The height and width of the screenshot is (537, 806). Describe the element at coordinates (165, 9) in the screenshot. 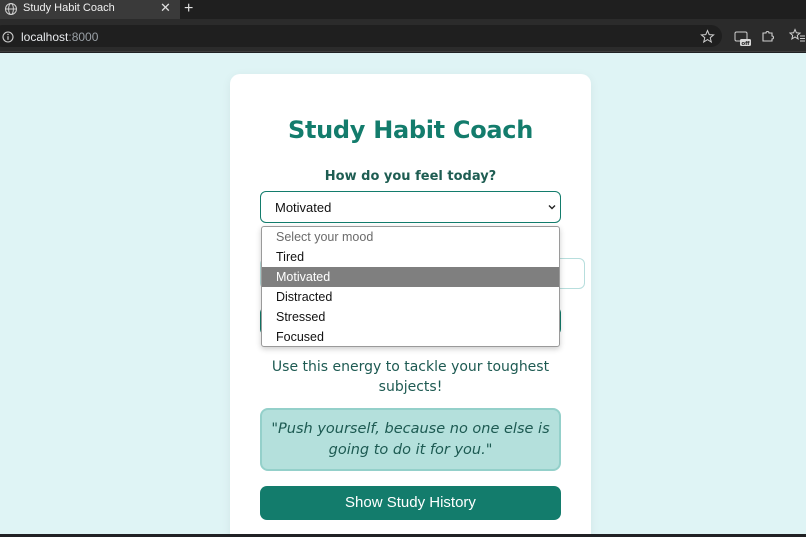

I see `tab-close-icon: ✕` at that location.